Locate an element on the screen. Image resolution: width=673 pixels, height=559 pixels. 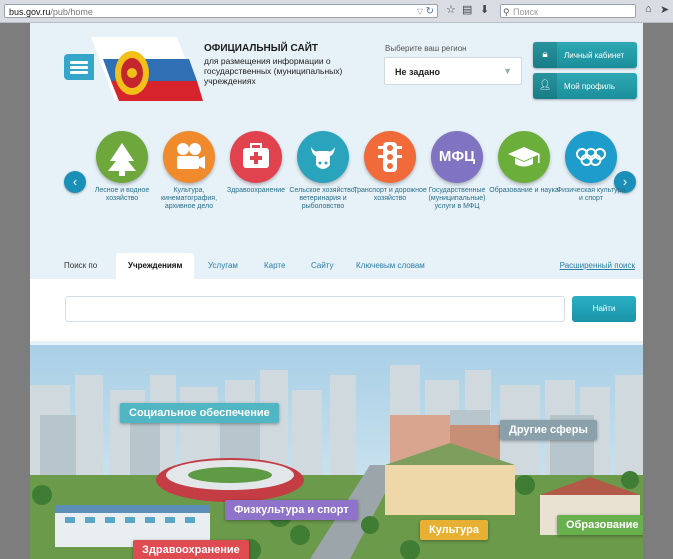
category-transport: Транспорт и дорожное хозяйство is located at coordinates (390, 167).